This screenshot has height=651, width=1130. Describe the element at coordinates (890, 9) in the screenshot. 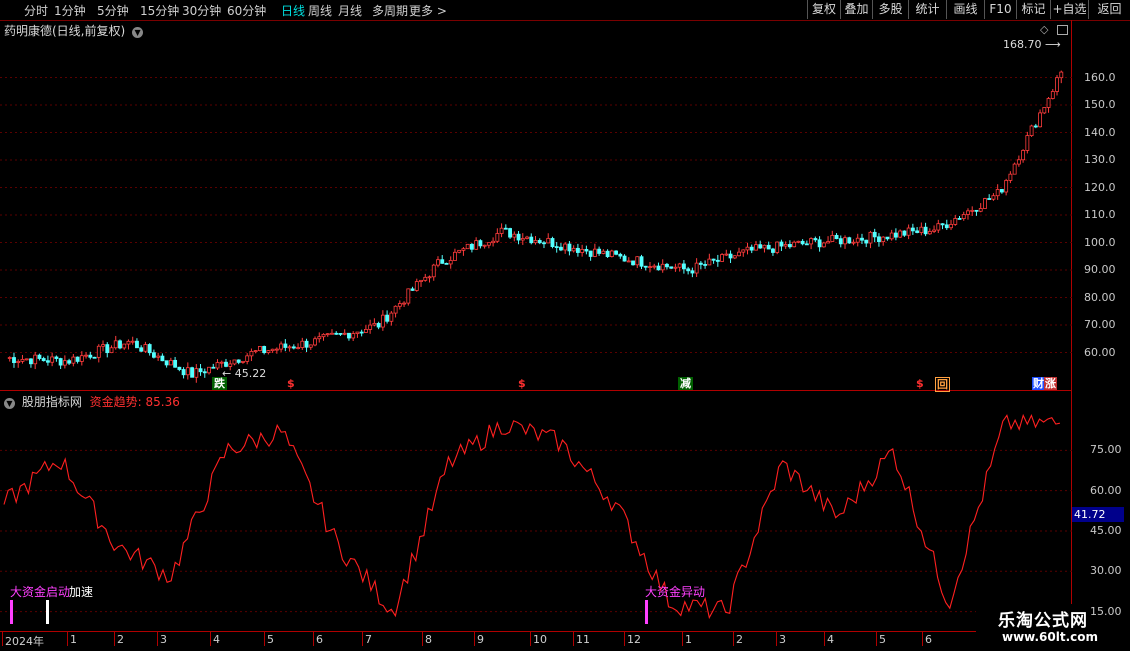

I see `toolbar-button-2: 多股` at that location.